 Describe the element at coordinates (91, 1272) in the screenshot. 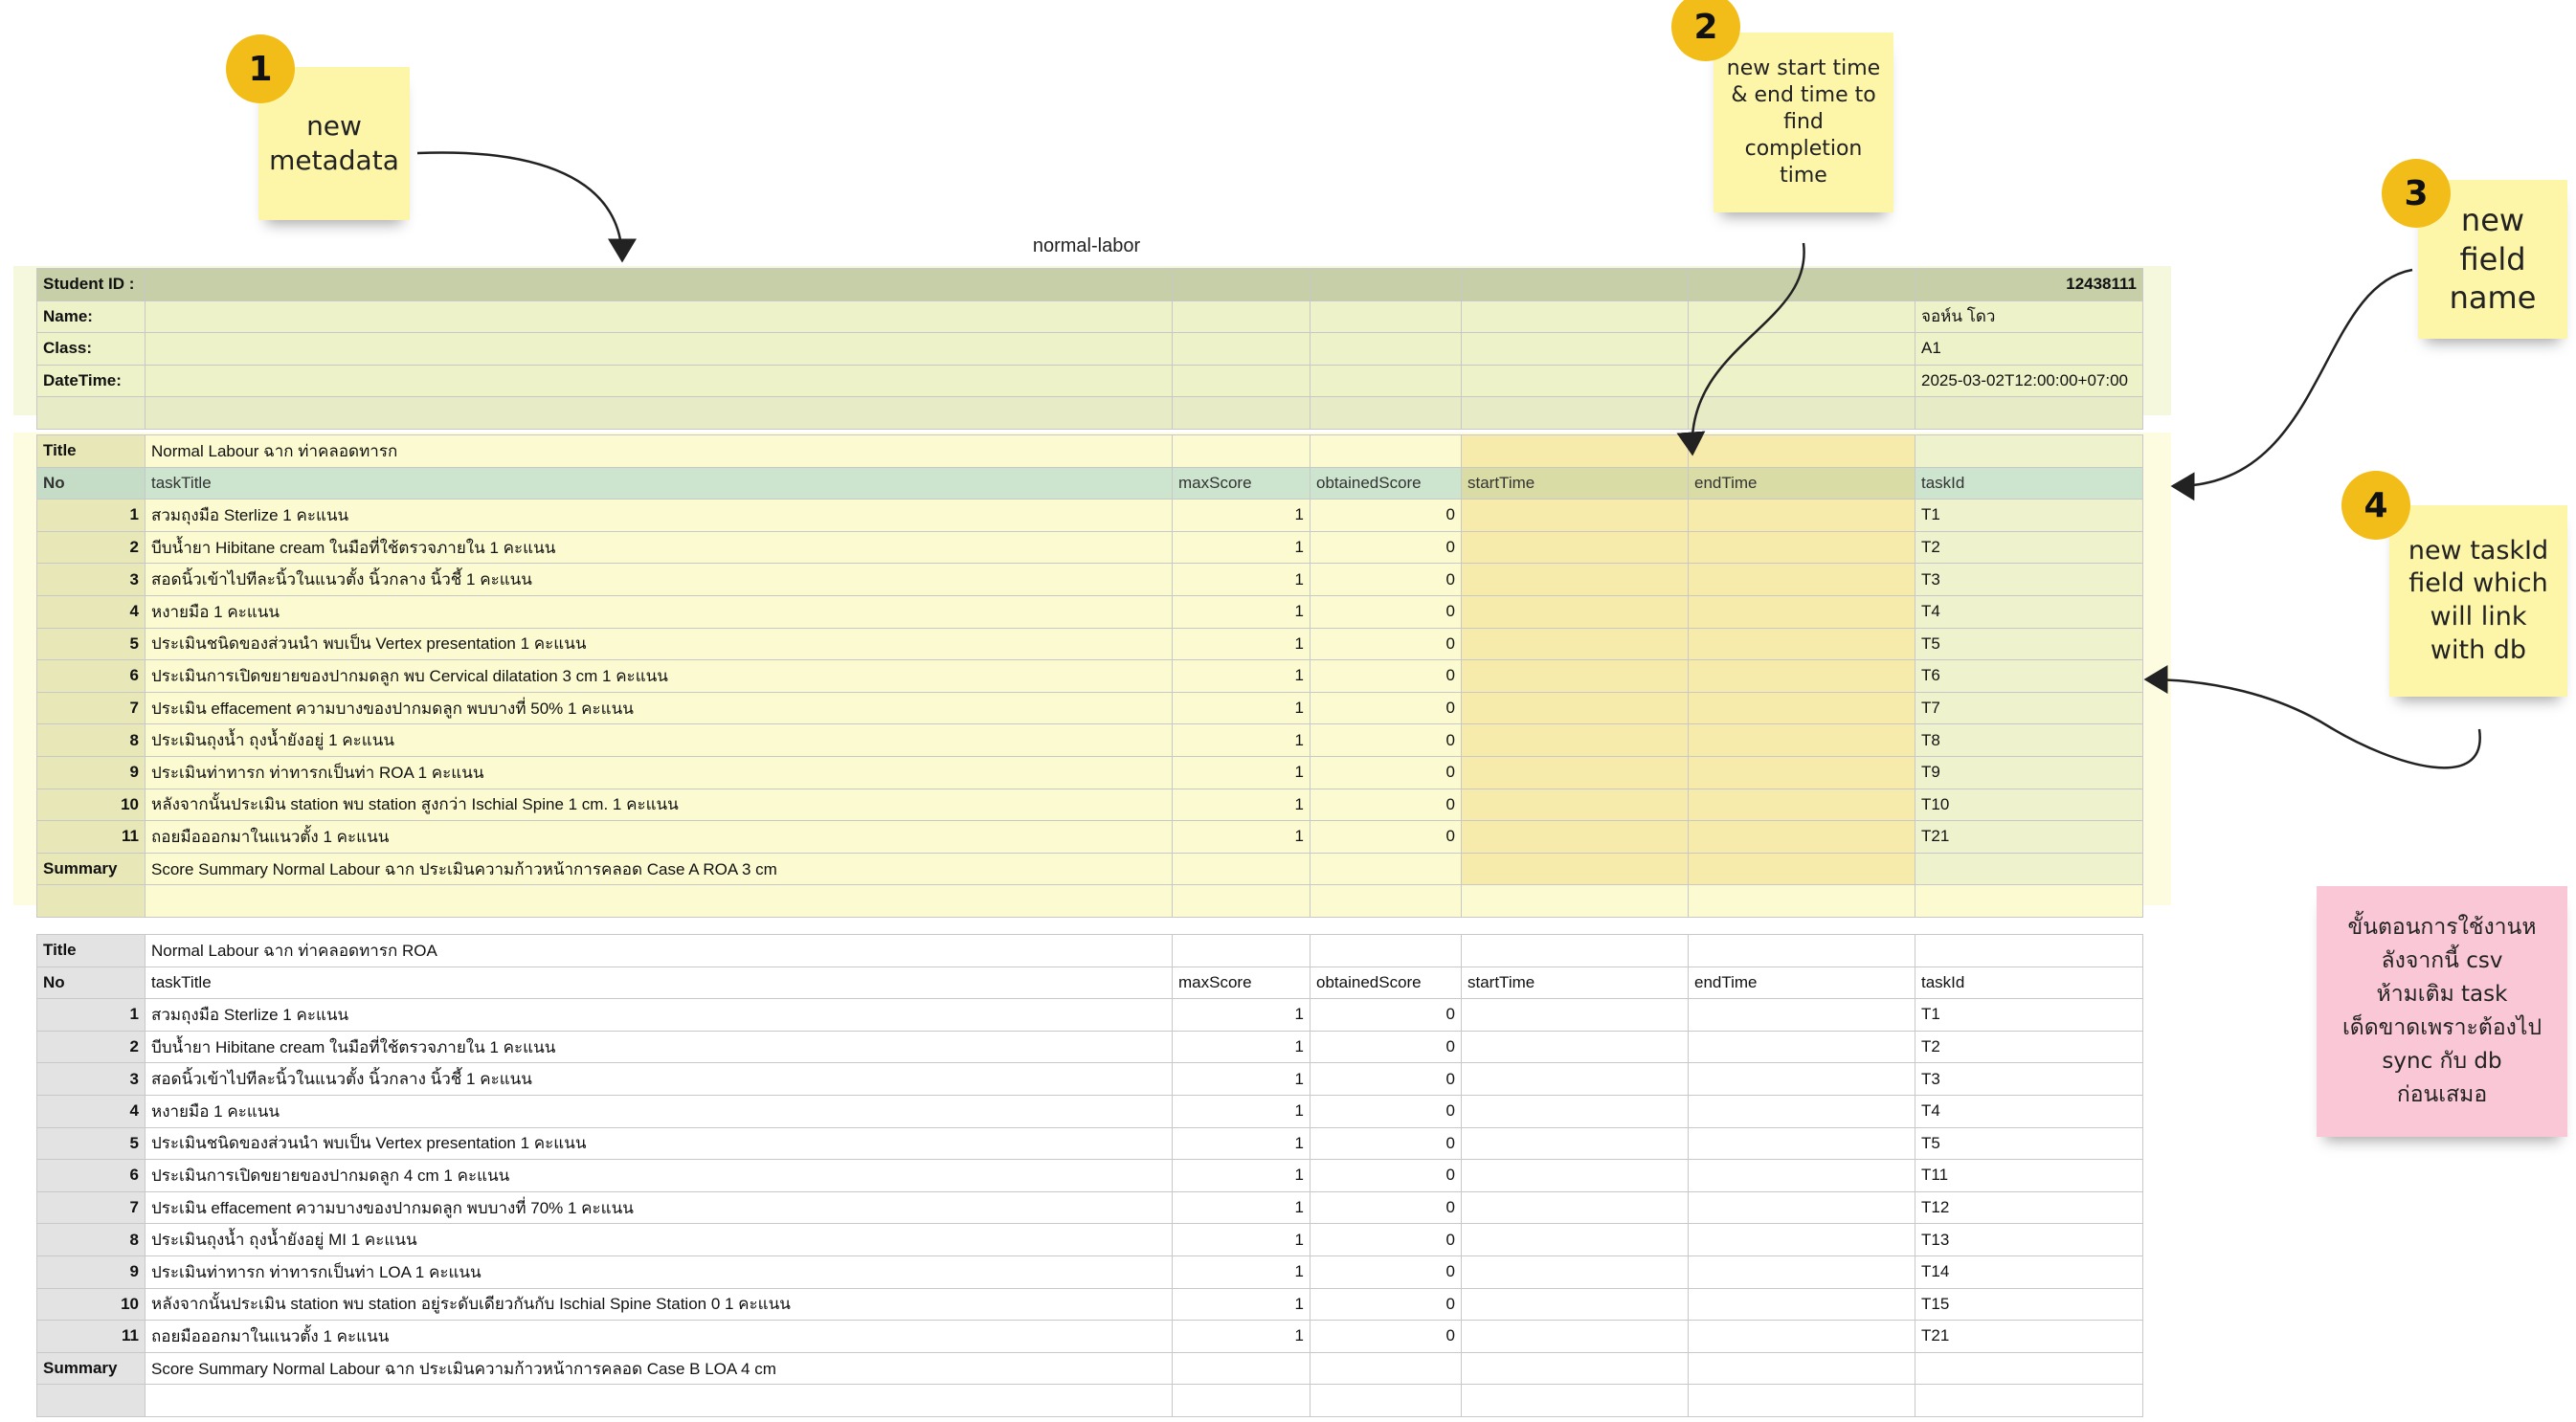

I see `row-number: 9` at that location.